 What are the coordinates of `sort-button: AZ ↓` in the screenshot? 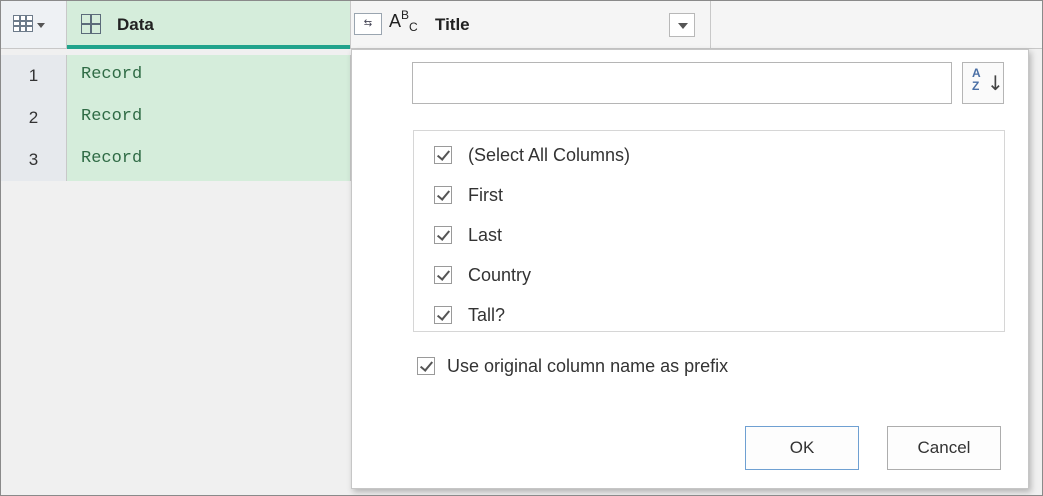 It's located at (983, 83).